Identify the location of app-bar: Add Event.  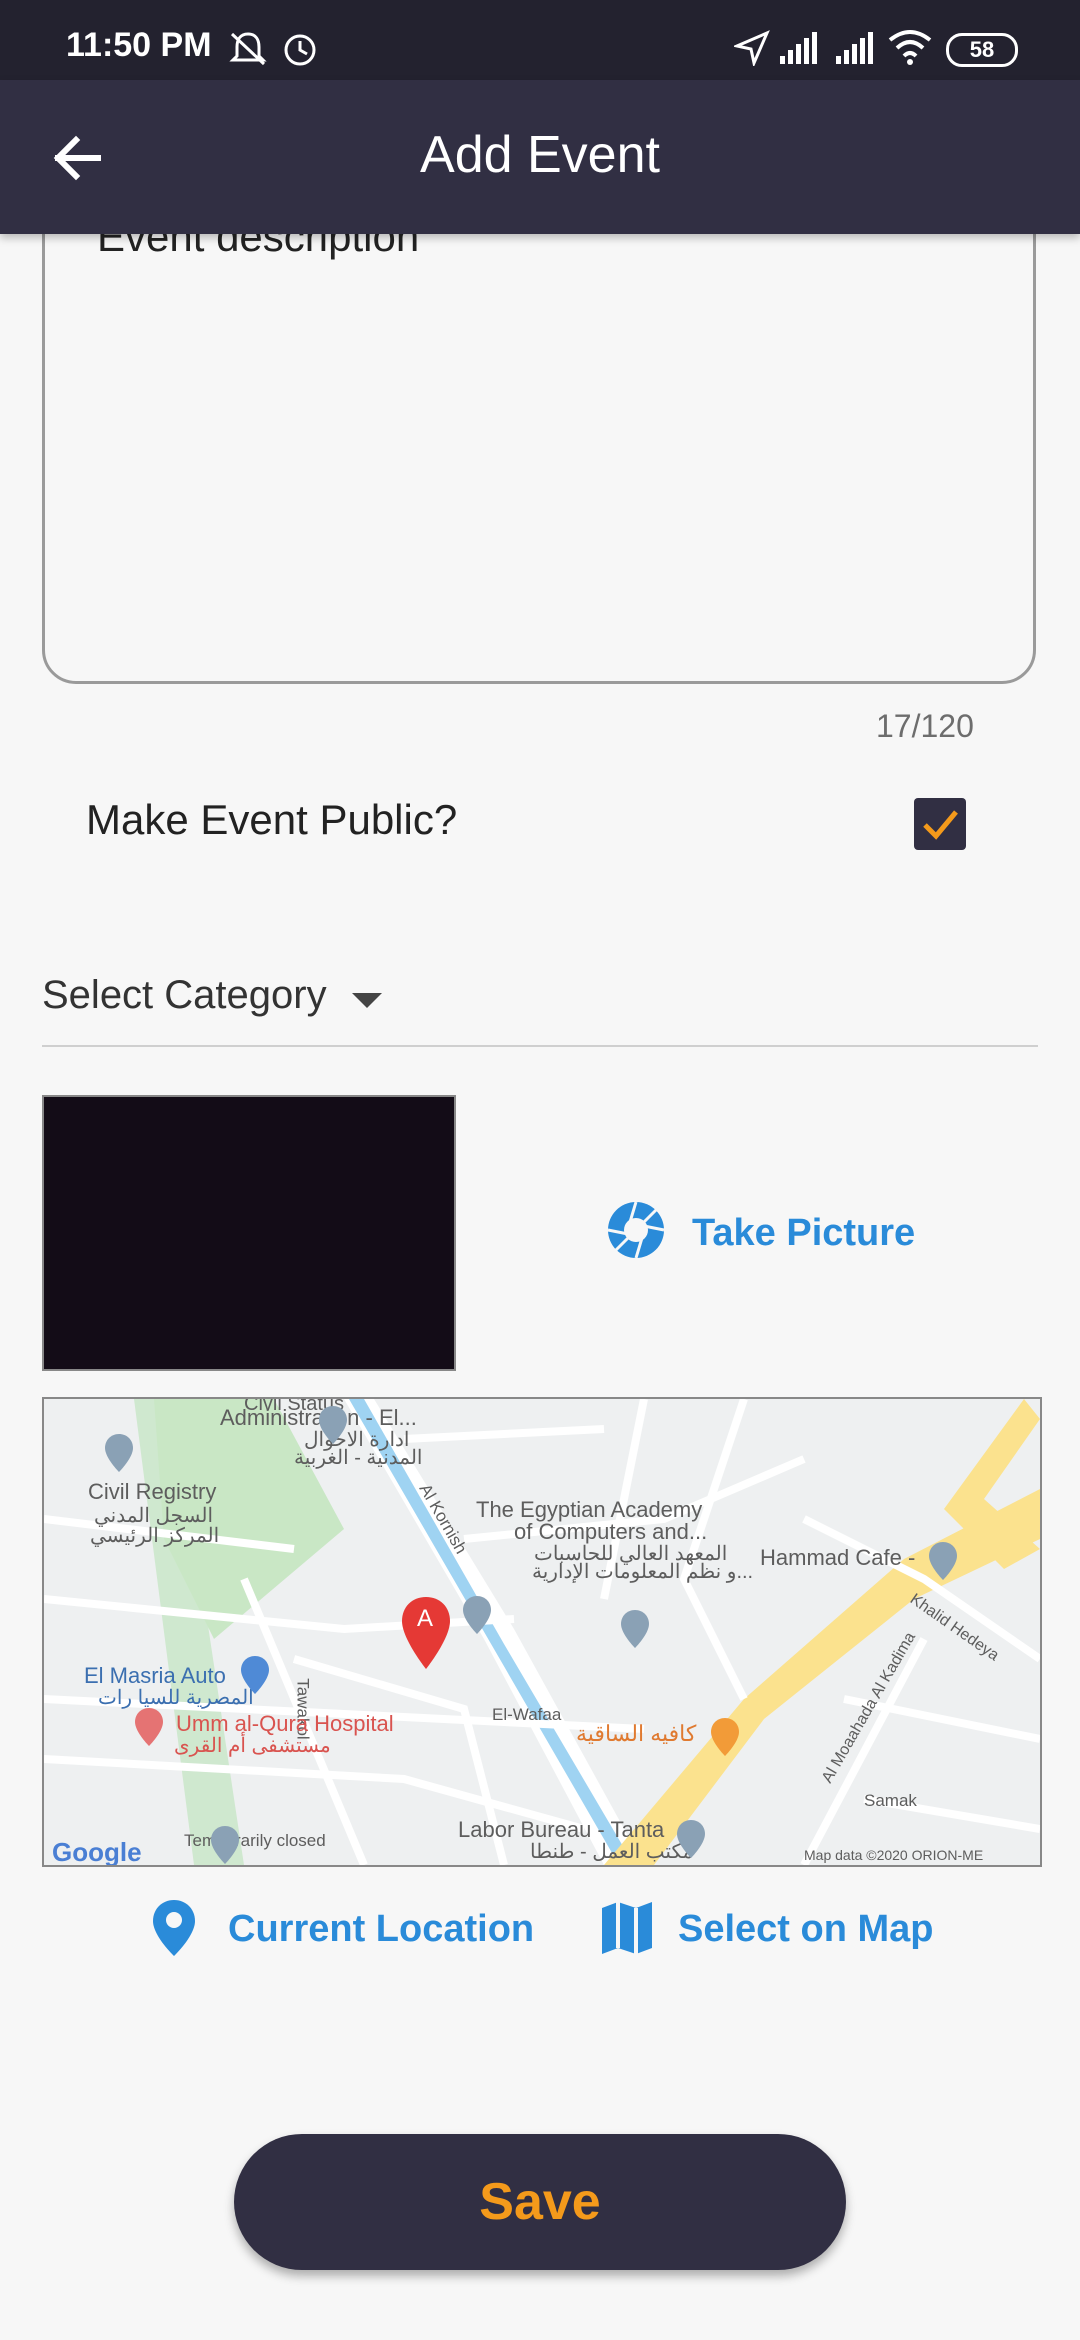
(540, 157).